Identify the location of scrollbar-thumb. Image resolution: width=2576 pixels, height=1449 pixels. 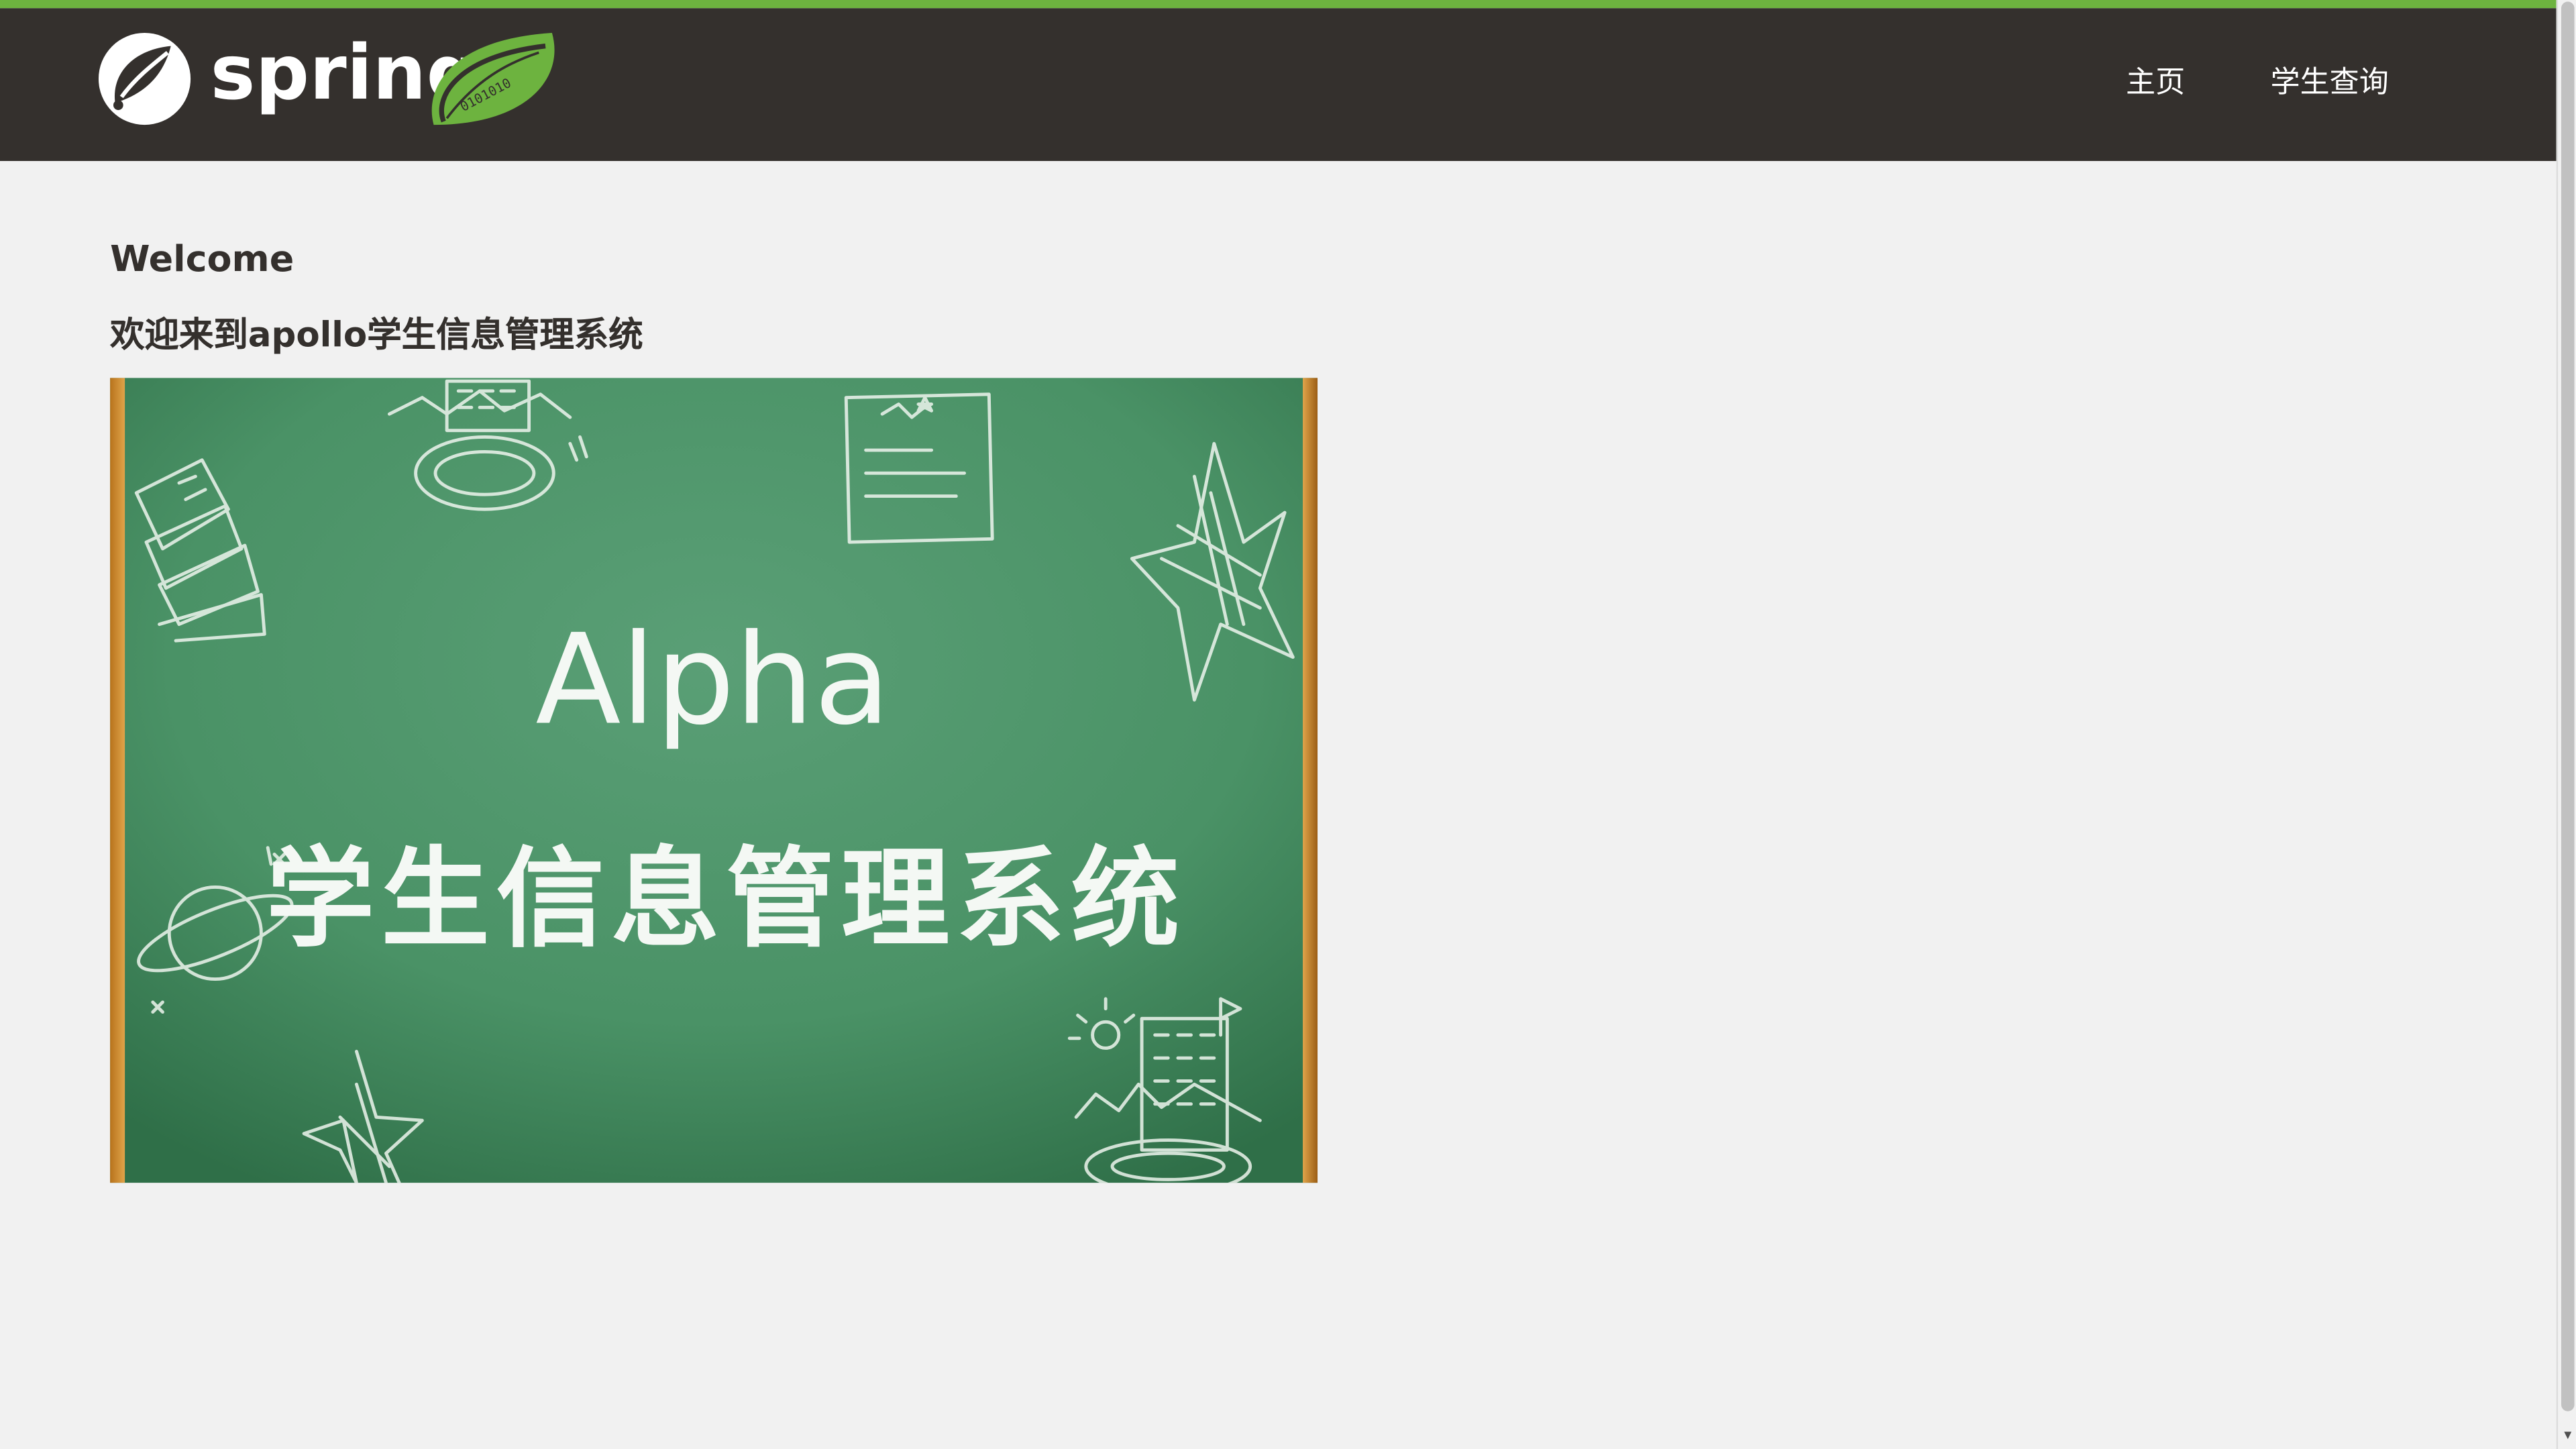
(2568, 706).